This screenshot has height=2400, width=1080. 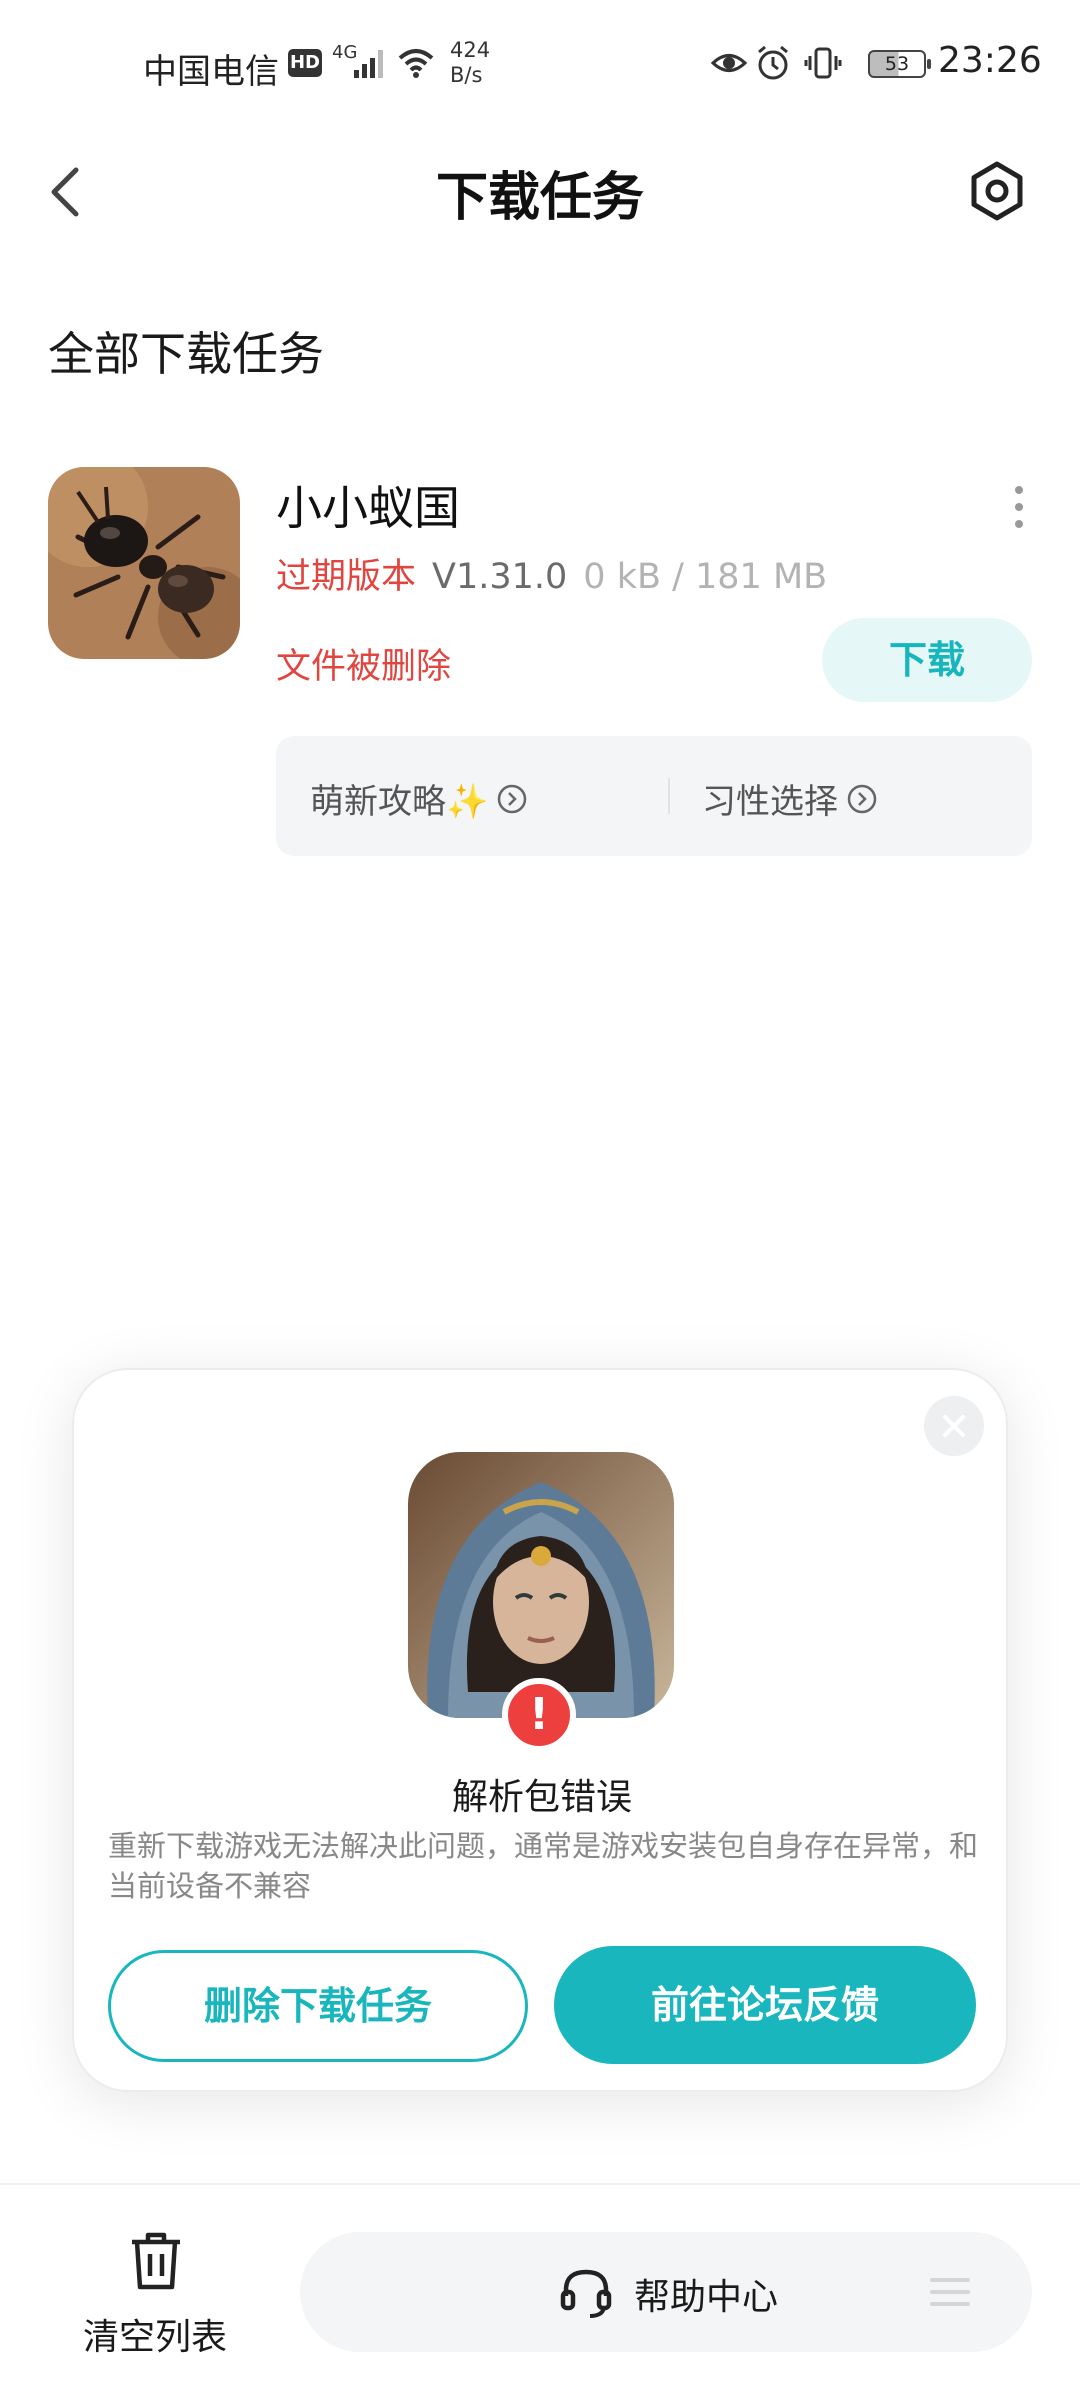 I want to click on more-options-icon, so click(x=1019, y=507).